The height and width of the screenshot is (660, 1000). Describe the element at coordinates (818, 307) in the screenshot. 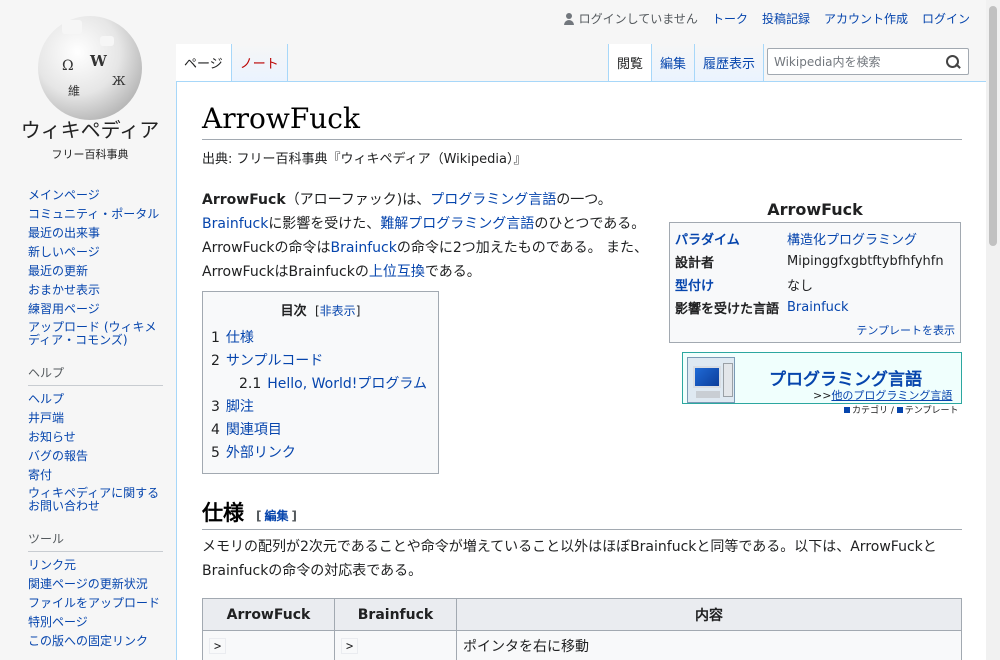

I see `infobox-value: Brainfuck` at that location.